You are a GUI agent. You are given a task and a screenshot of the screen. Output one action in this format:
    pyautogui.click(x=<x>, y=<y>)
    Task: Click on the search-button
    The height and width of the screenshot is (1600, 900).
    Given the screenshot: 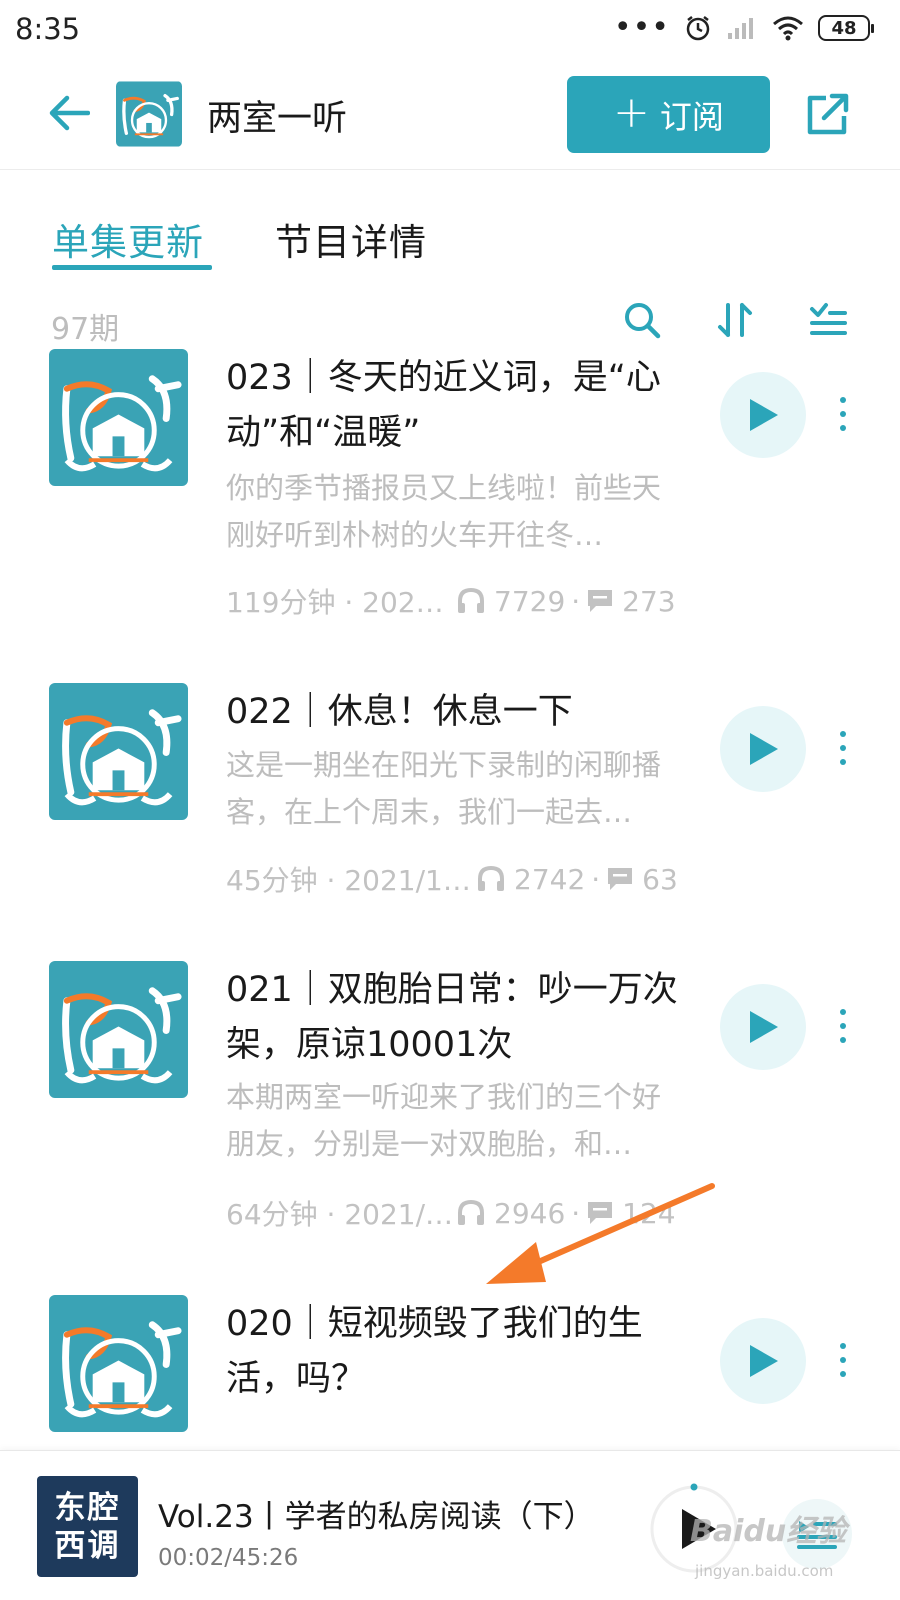 What is the action you would take?
    pyautogui.click(x=642, y=320)
    